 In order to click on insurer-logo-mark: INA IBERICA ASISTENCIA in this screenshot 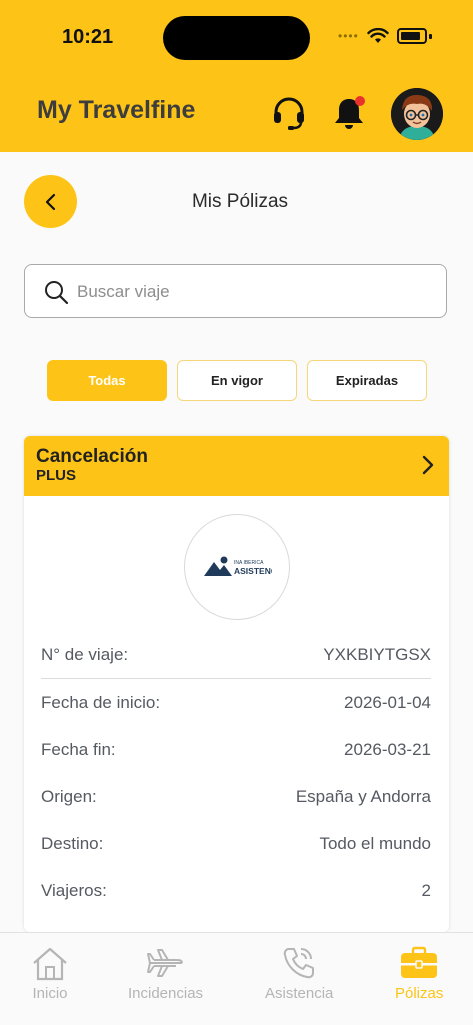, I will do `click(238, 566)`.